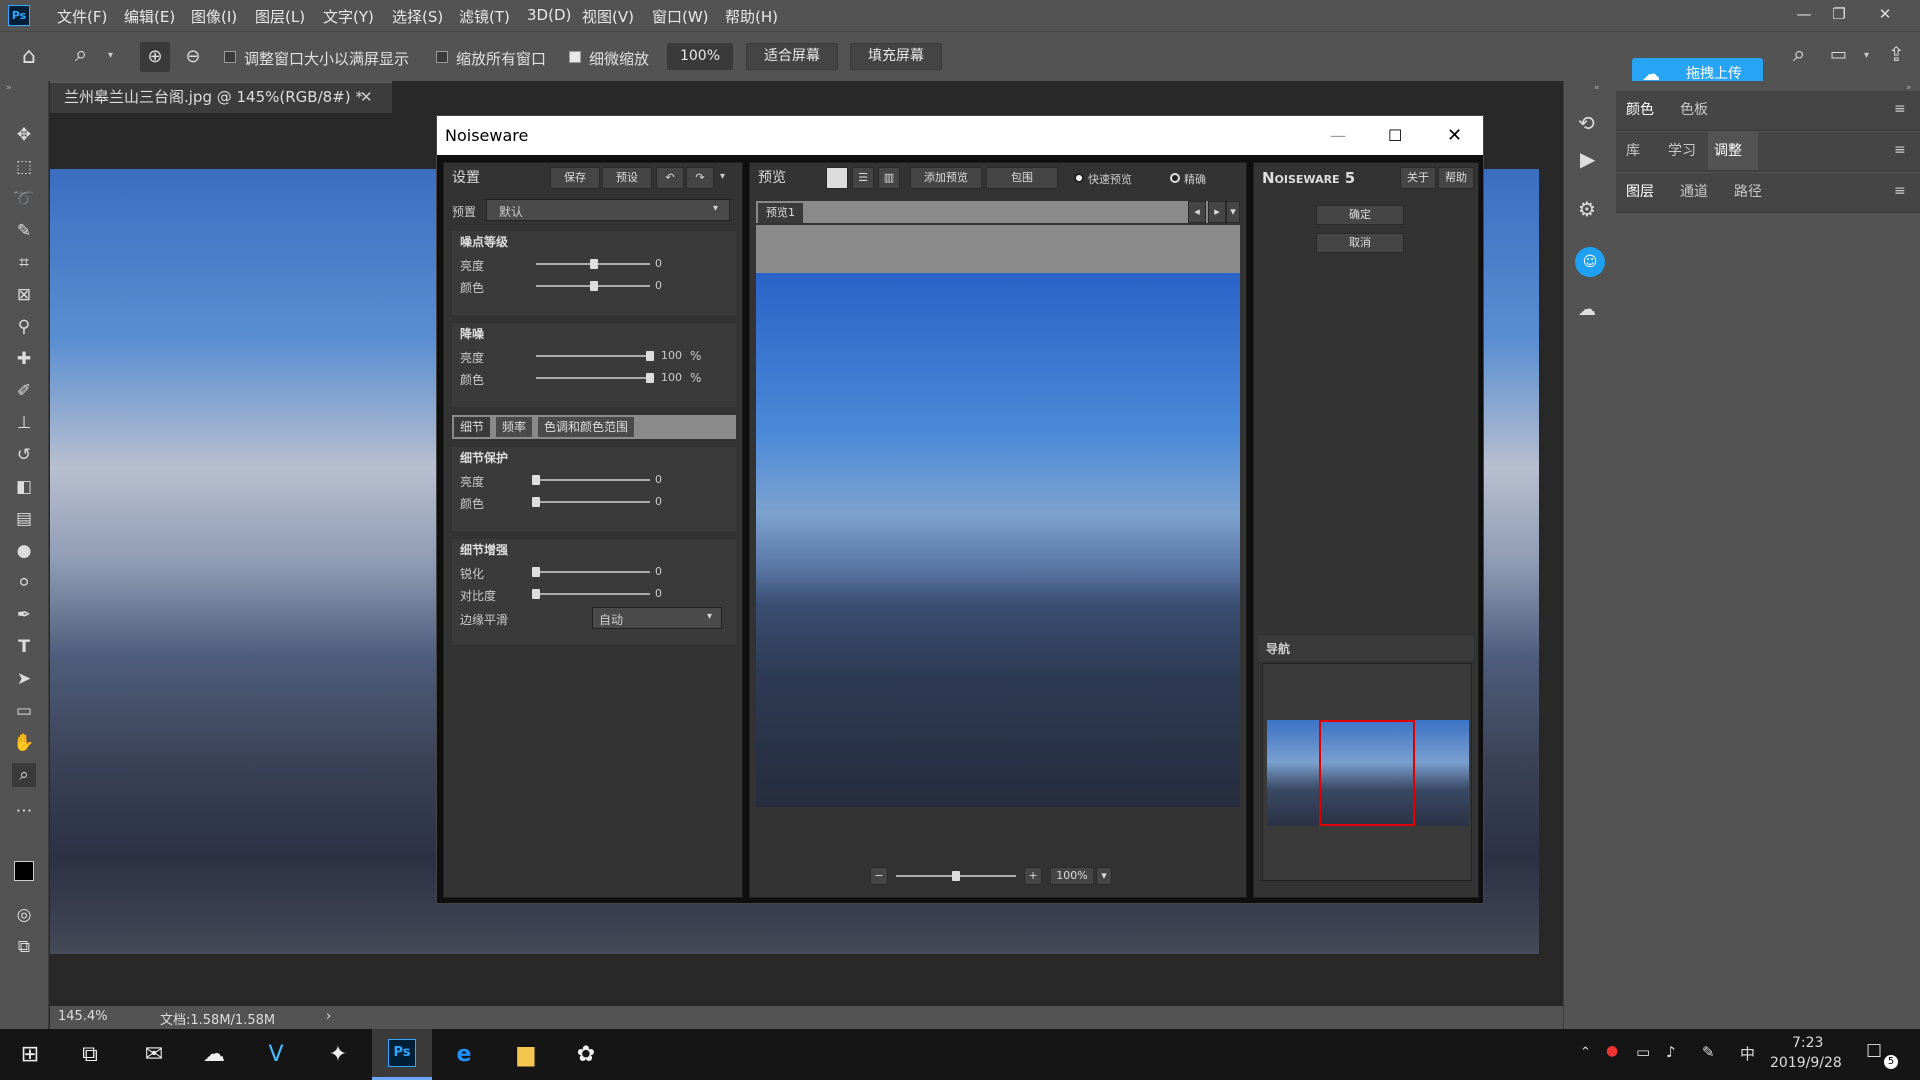 This screenshot has height=1080, width=1920. Describe the element at coordinates (1671, 1052) in the screenshot. I see `volume-icon: ♪` at that location.